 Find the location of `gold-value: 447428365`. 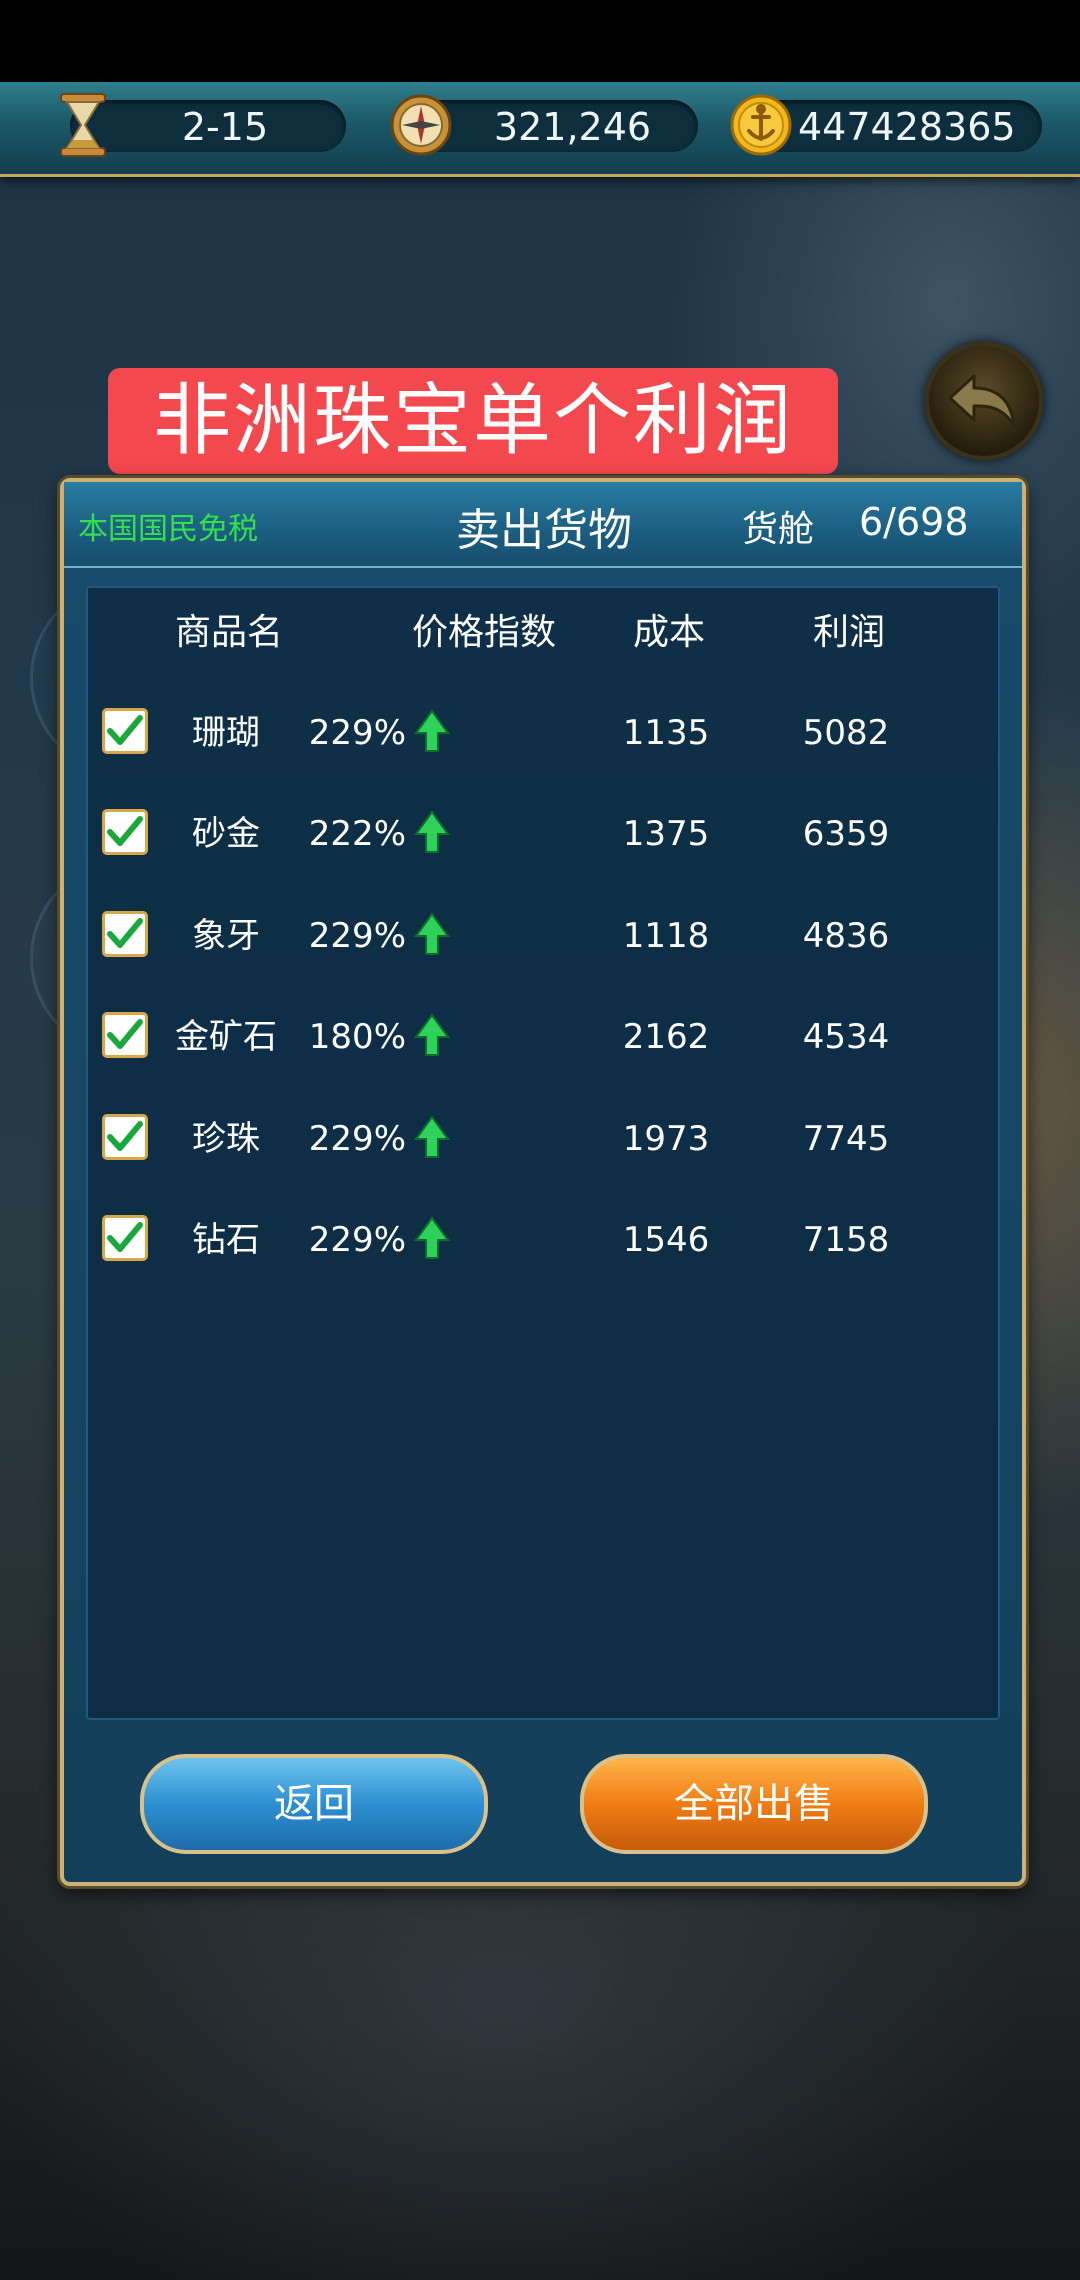

gold-value: 447428365 is located at coordinates (907, 127).